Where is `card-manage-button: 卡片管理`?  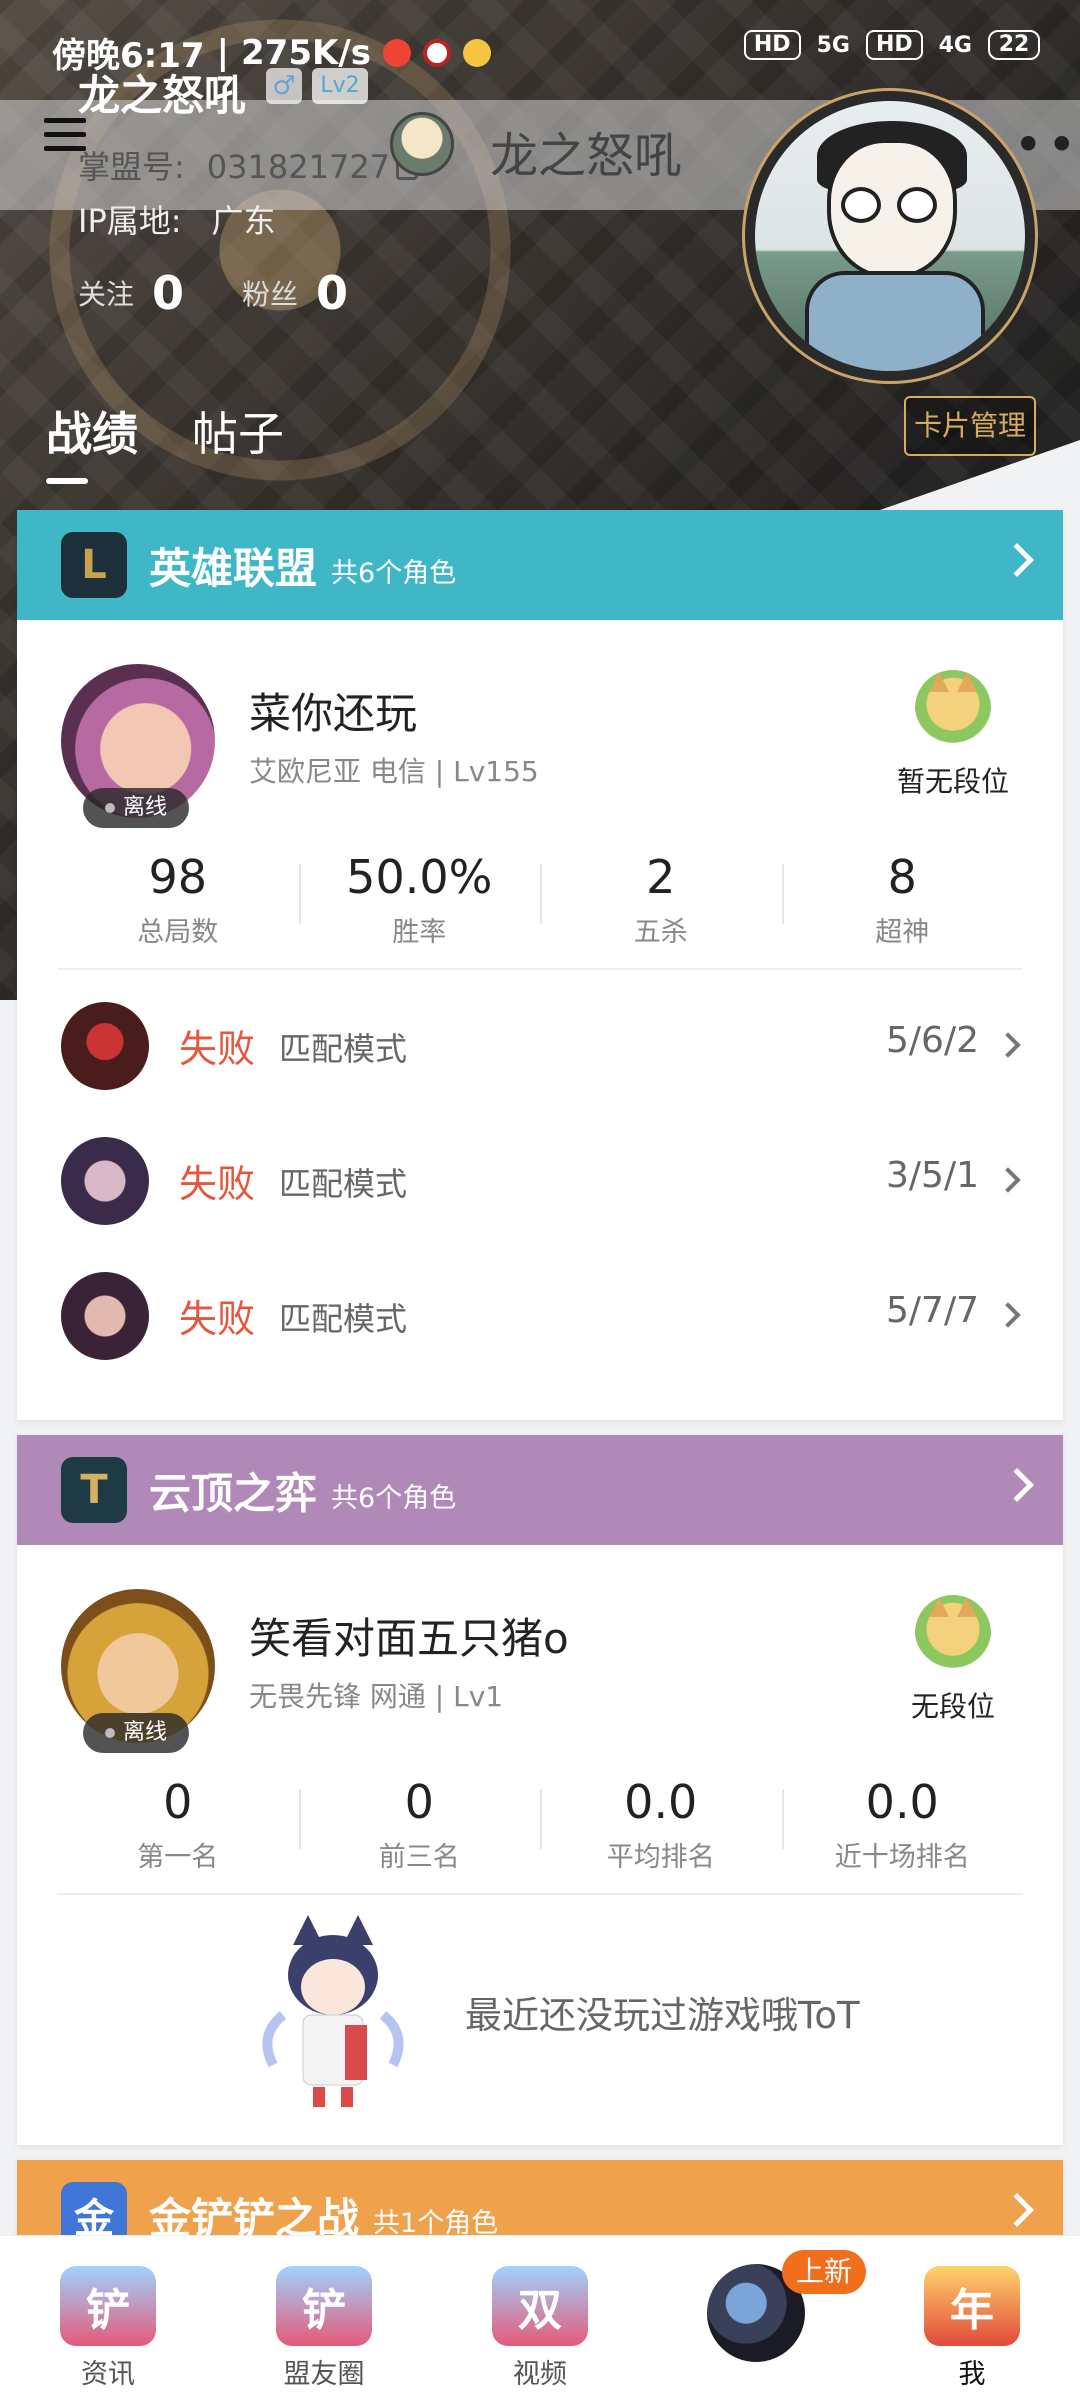
card-manage-button: 卡片管理 is located at coordinates (970, 426).